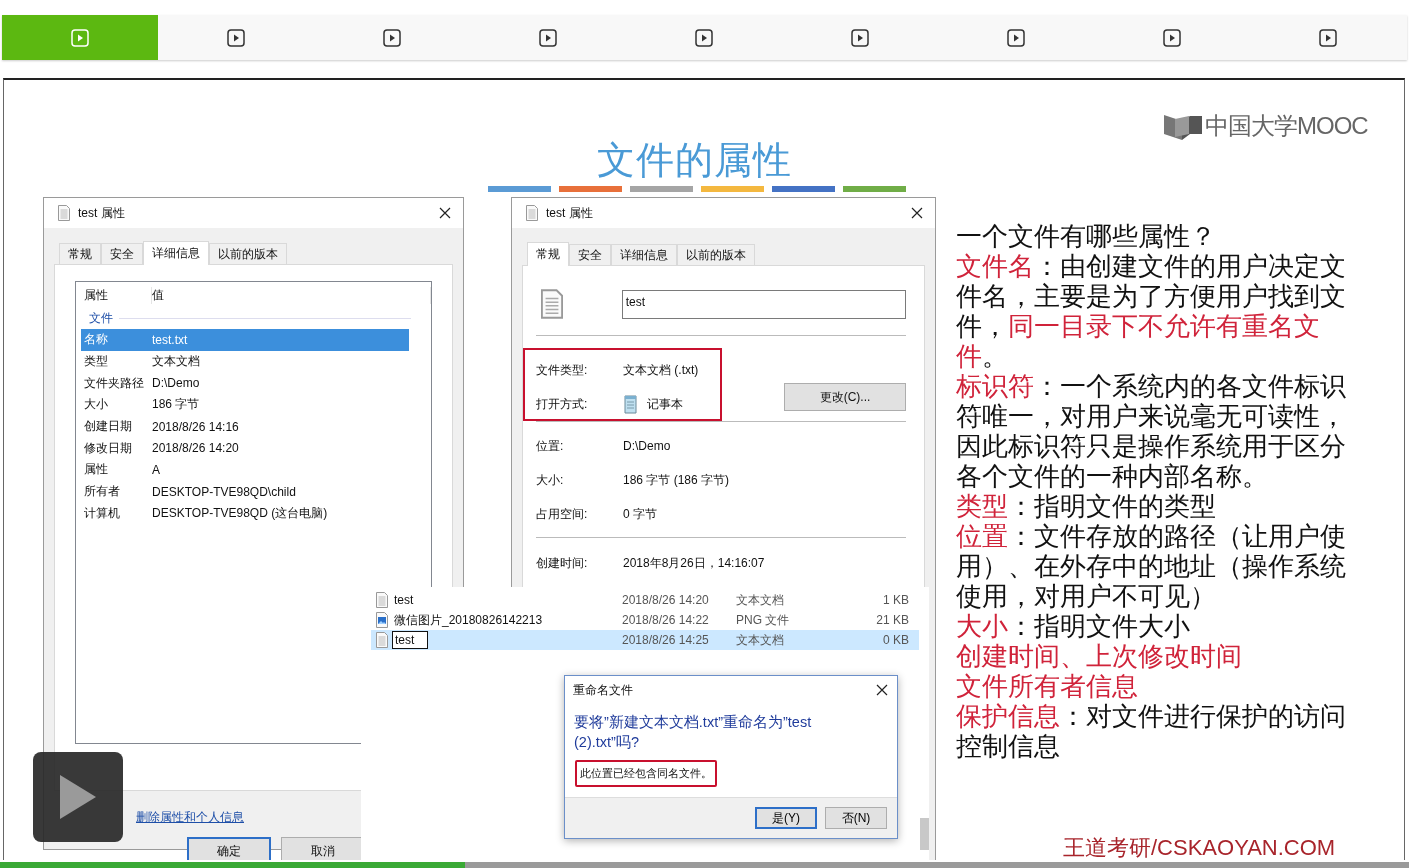  What do you see at coordinates (240, 513) in the screenshot?
I see `property-value: DESKTOP-TVE98QD (这台电脑)` at bounding box center [240, 513].